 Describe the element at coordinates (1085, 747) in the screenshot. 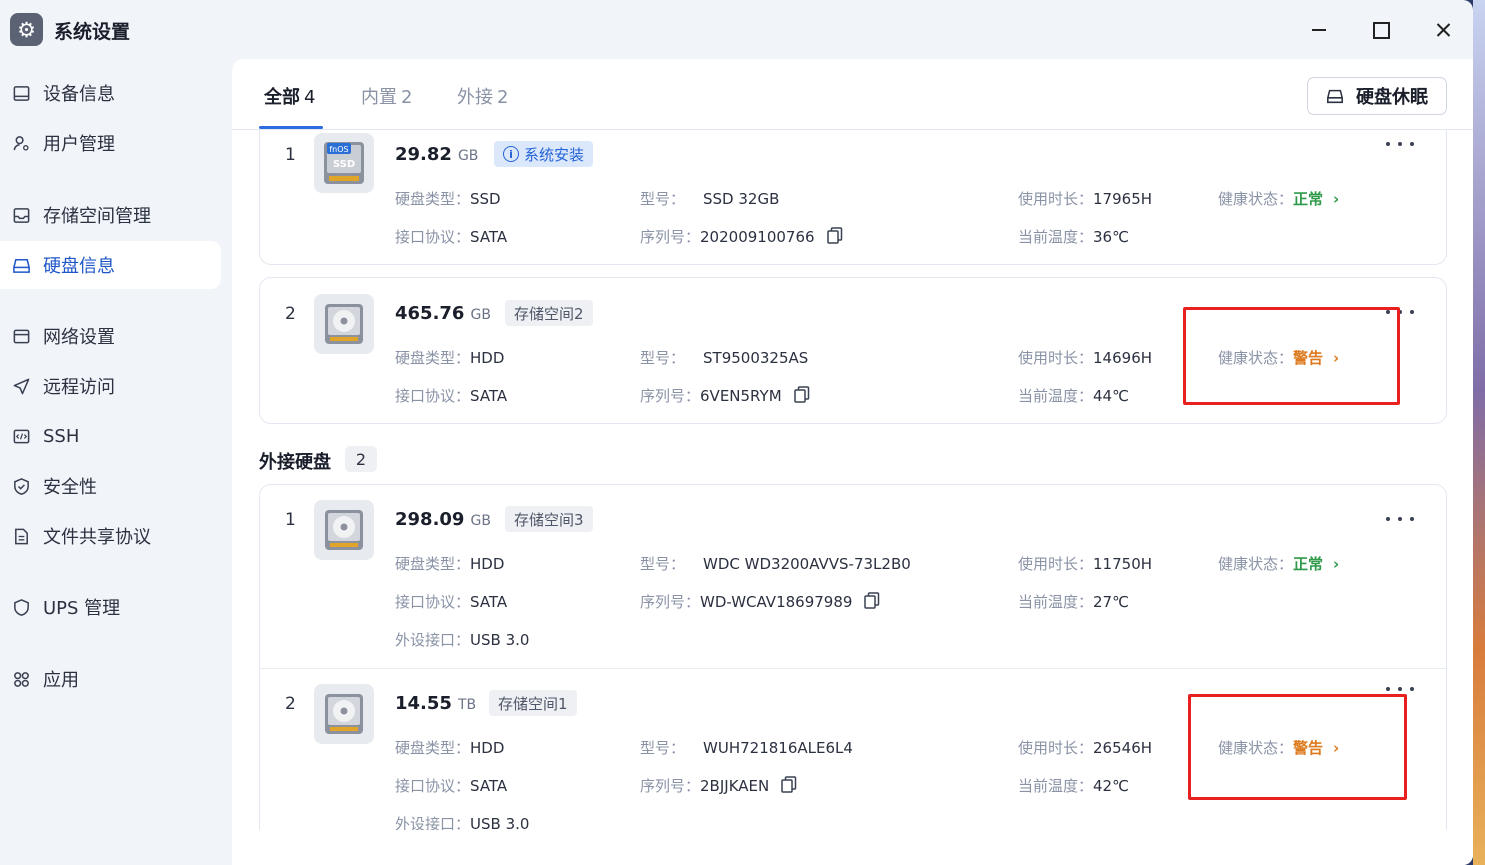

I see `disk-hours: 使用时长：26546H` at that location.